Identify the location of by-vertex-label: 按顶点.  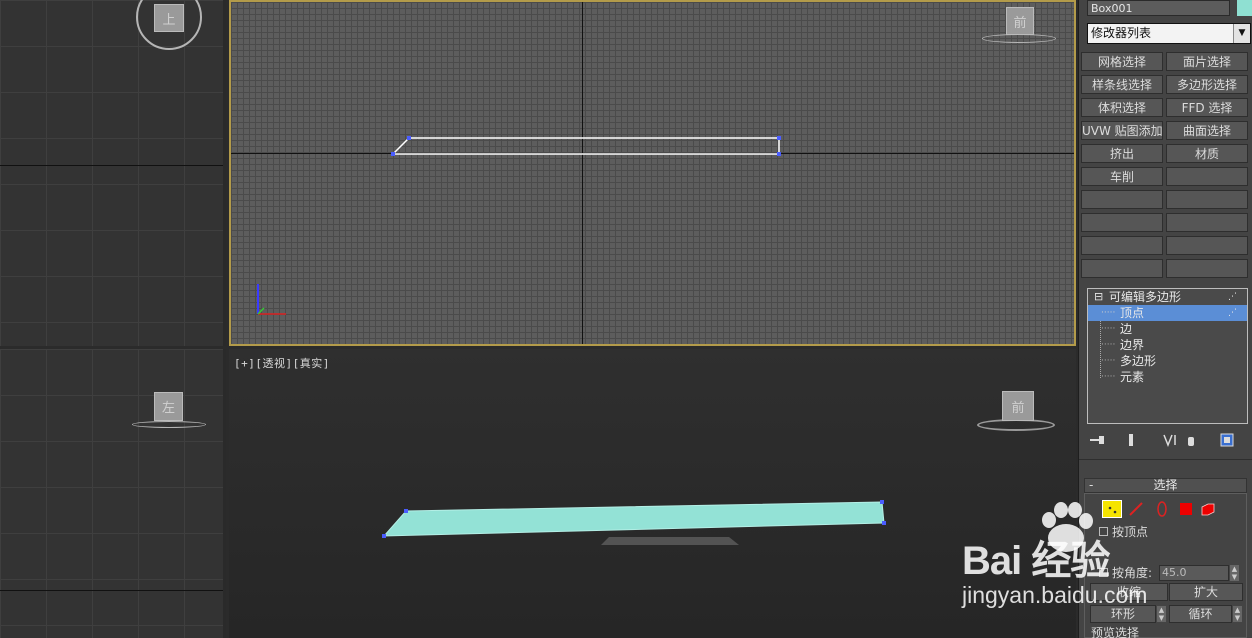
(1130, 532).